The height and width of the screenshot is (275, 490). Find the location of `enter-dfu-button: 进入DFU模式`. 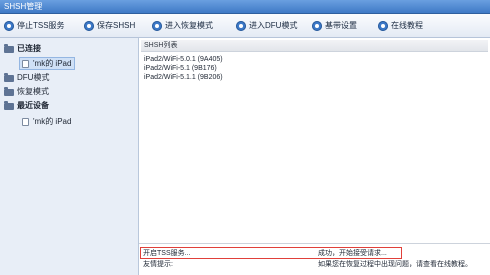

enter-dfu-button: 进入DFU模式 is located at coordinates (266, 26).